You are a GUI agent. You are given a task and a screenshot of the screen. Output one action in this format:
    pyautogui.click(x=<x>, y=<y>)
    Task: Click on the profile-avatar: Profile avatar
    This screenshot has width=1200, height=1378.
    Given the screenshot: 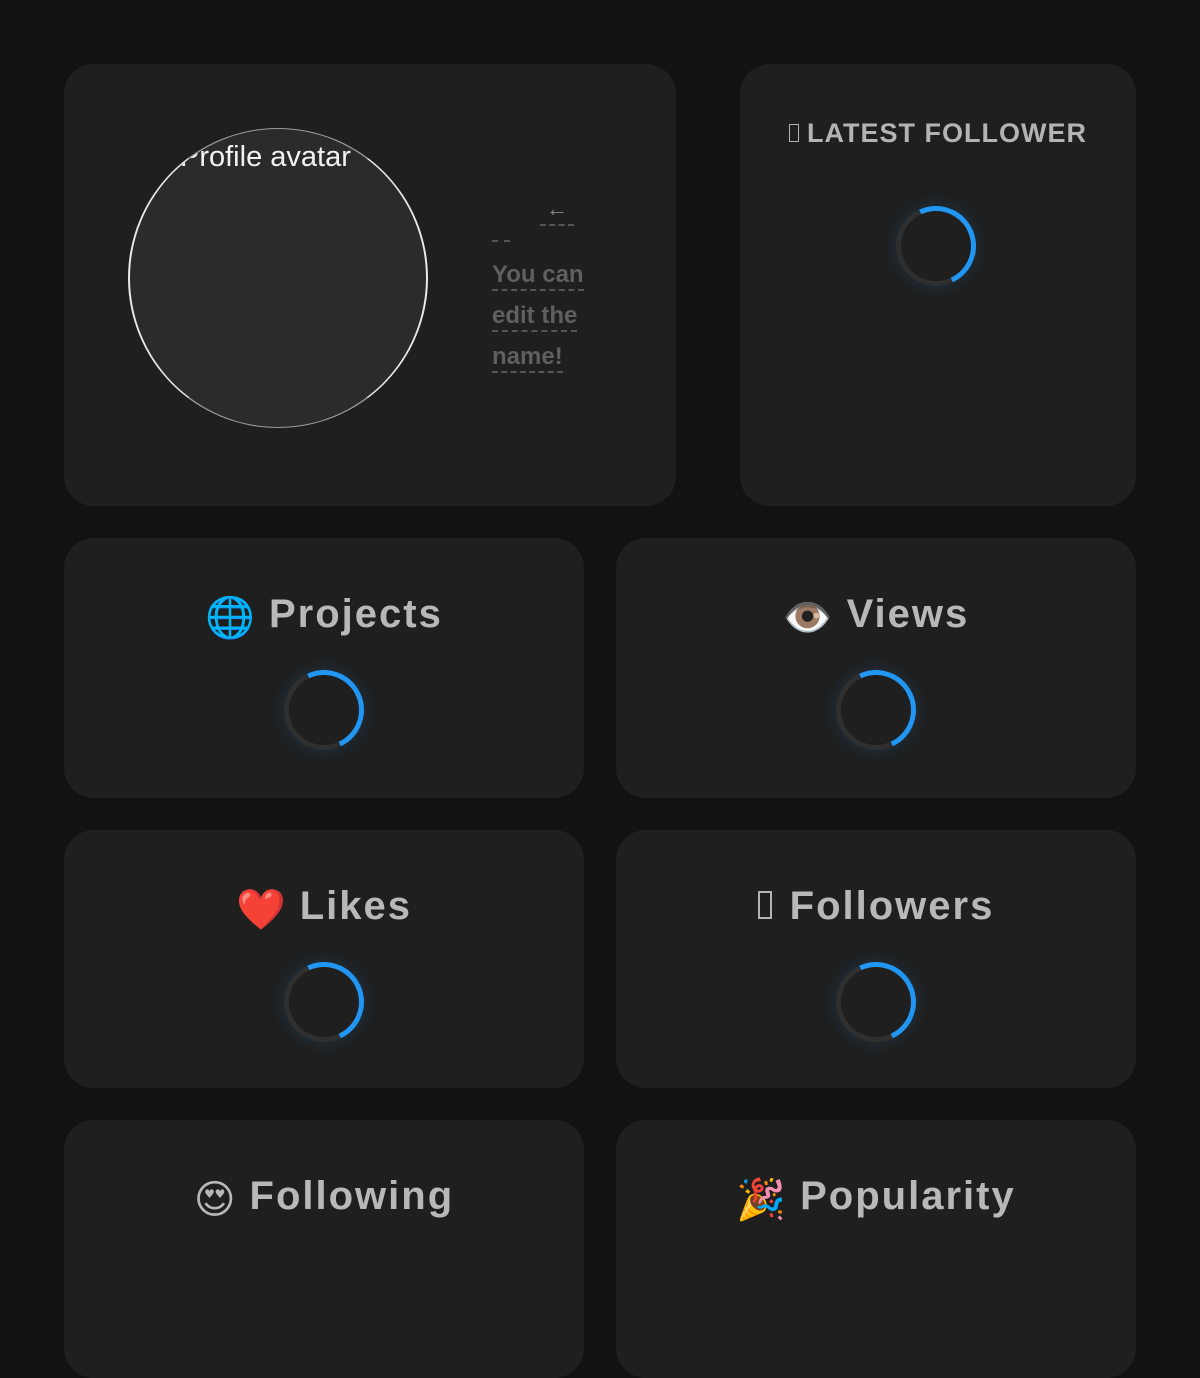 What is the action you would take?
    pyautogui.click(x=278, y=278)
    